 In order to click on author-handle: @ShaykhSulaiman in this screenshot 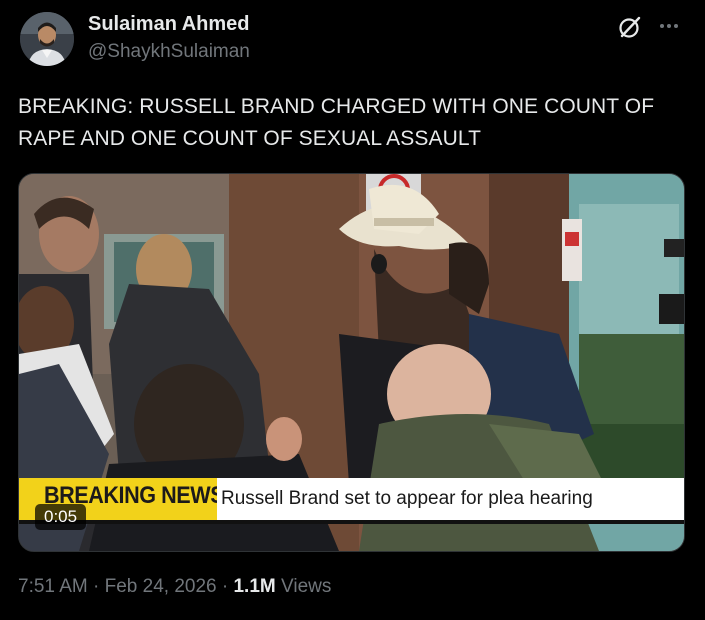, I will do `click(169, 52)`.